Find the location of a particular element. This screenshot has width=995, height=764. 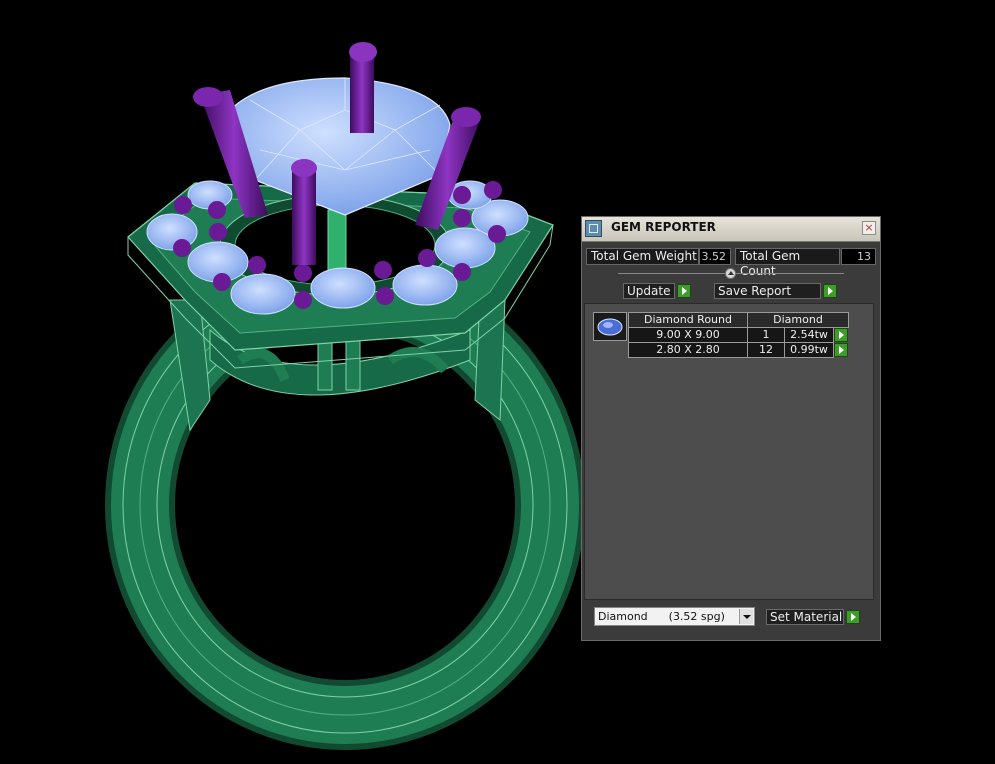

gem-icon is located at coordinates (610, 327).